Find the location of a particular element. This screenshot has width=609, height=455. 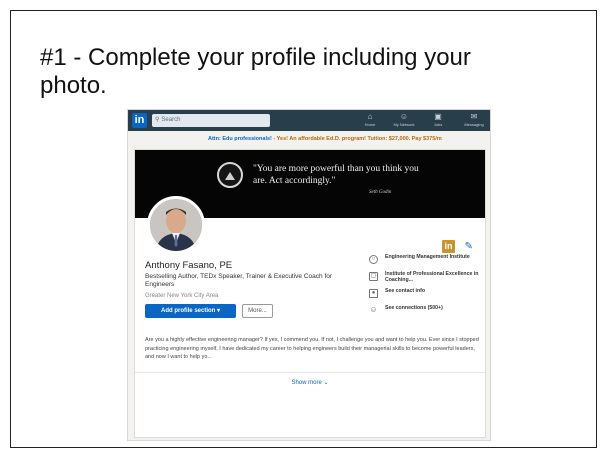

sidebar-item-connections: ☺ See connections (500+) is located at coordinates (426, 313).